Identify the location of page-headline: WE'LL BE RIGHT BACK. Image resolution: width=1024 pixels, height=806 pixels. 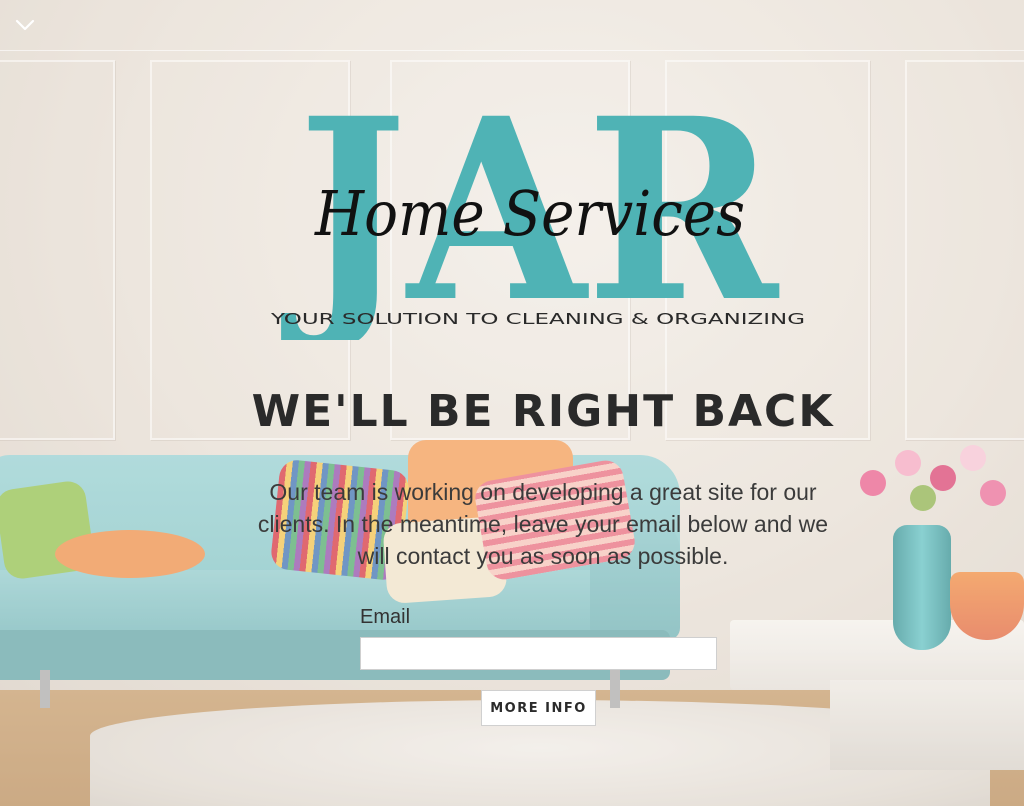
(543, 411).